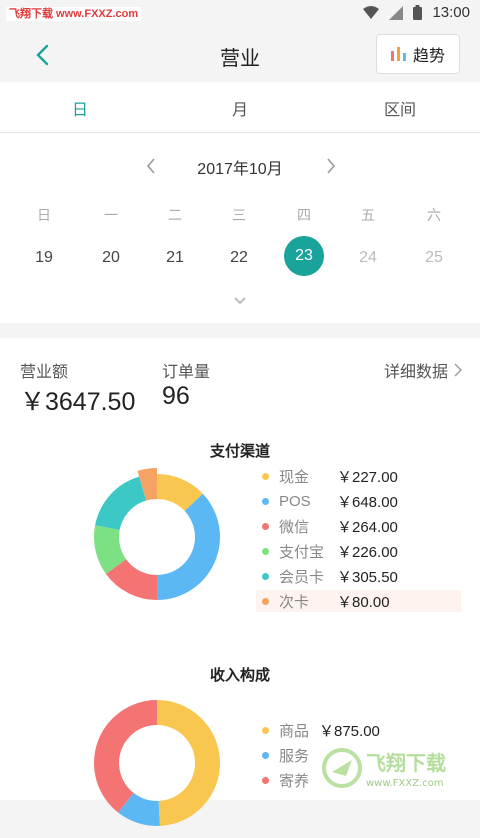 Image resolution: width=480 pixels, height=838 pixels. Describe the element at coordinates (304, 256) in the screenshot. I see `calendar-day-selected: 23` at that location.